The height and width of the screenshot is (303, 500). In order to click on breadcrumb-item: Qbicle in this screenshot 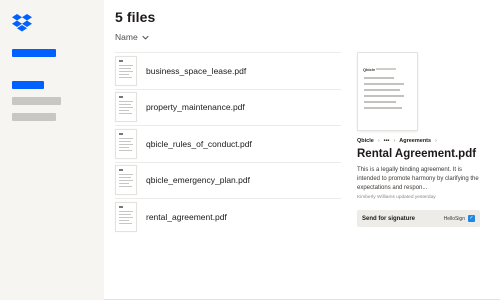, I will do `click(365, 141)`.